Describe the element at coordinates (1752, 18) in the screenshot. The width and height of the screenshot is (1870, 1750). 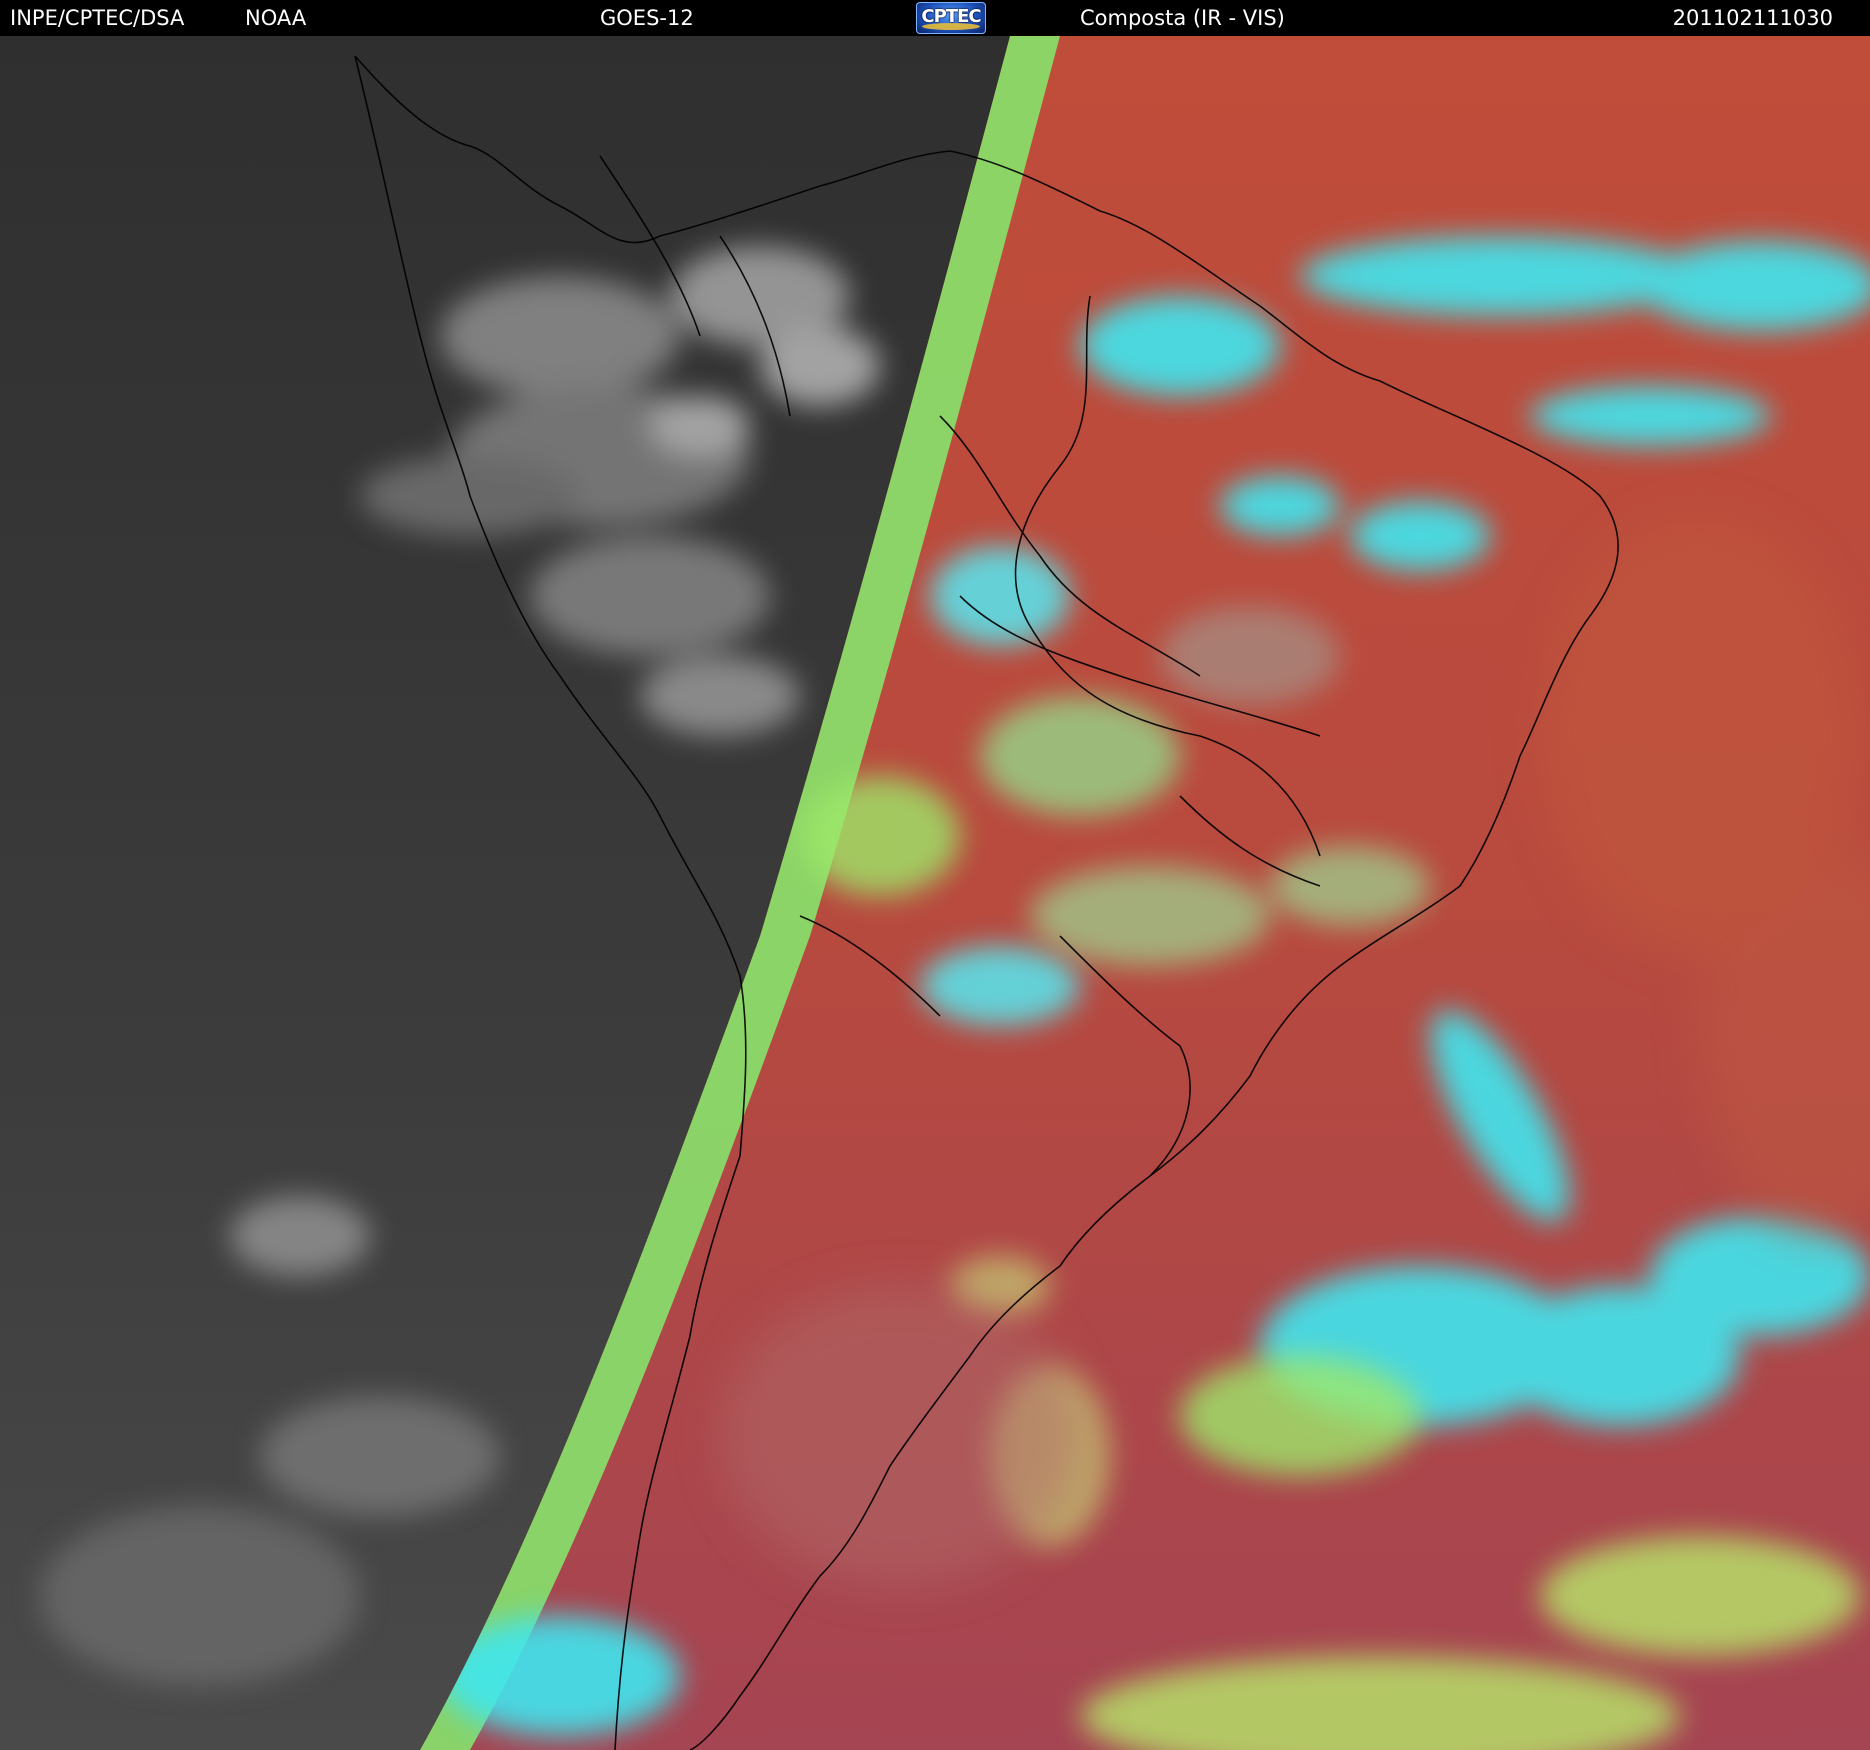
I see `timestamp-label: 201102111030` at that location.